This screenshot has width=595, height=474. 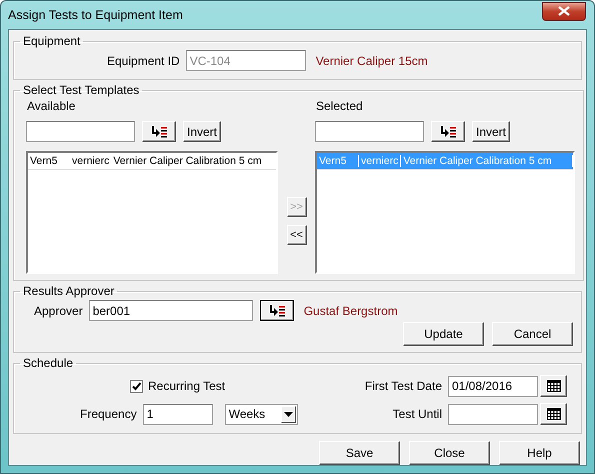 What do you see at coordinates (48, 363) in the screenshot?
I see `group-label: Schedule` at bounding box center [48, 363].